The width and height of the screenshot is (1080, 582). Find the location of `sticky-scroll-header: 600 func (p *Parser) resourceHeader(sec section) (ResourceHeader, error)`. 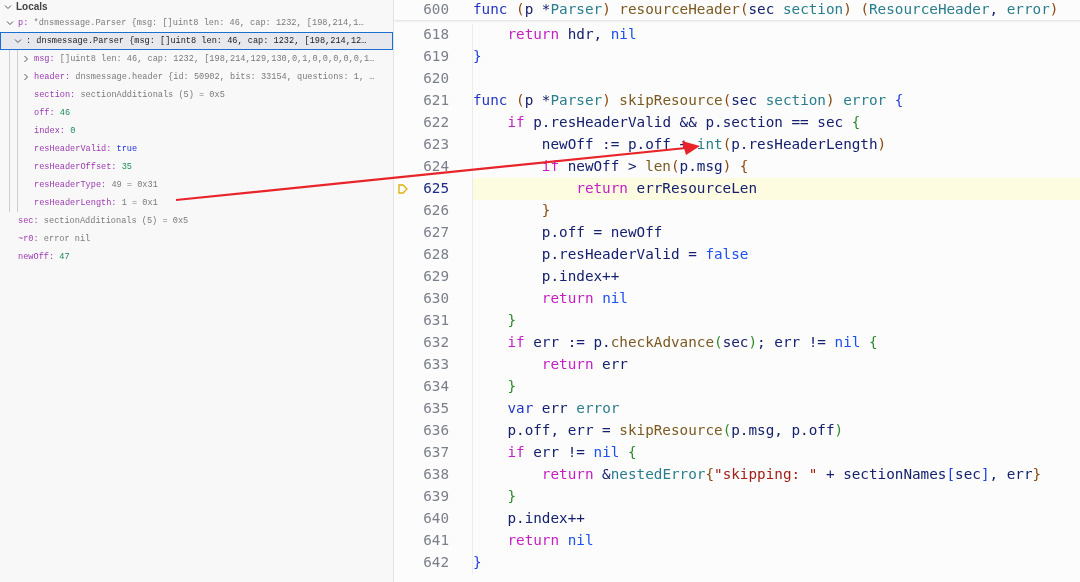

sticky-scroll-header: 600 func (p *Parser) resourceHeader(sec section) (ResourceHeader, error) is located at coordinates (737, 10).